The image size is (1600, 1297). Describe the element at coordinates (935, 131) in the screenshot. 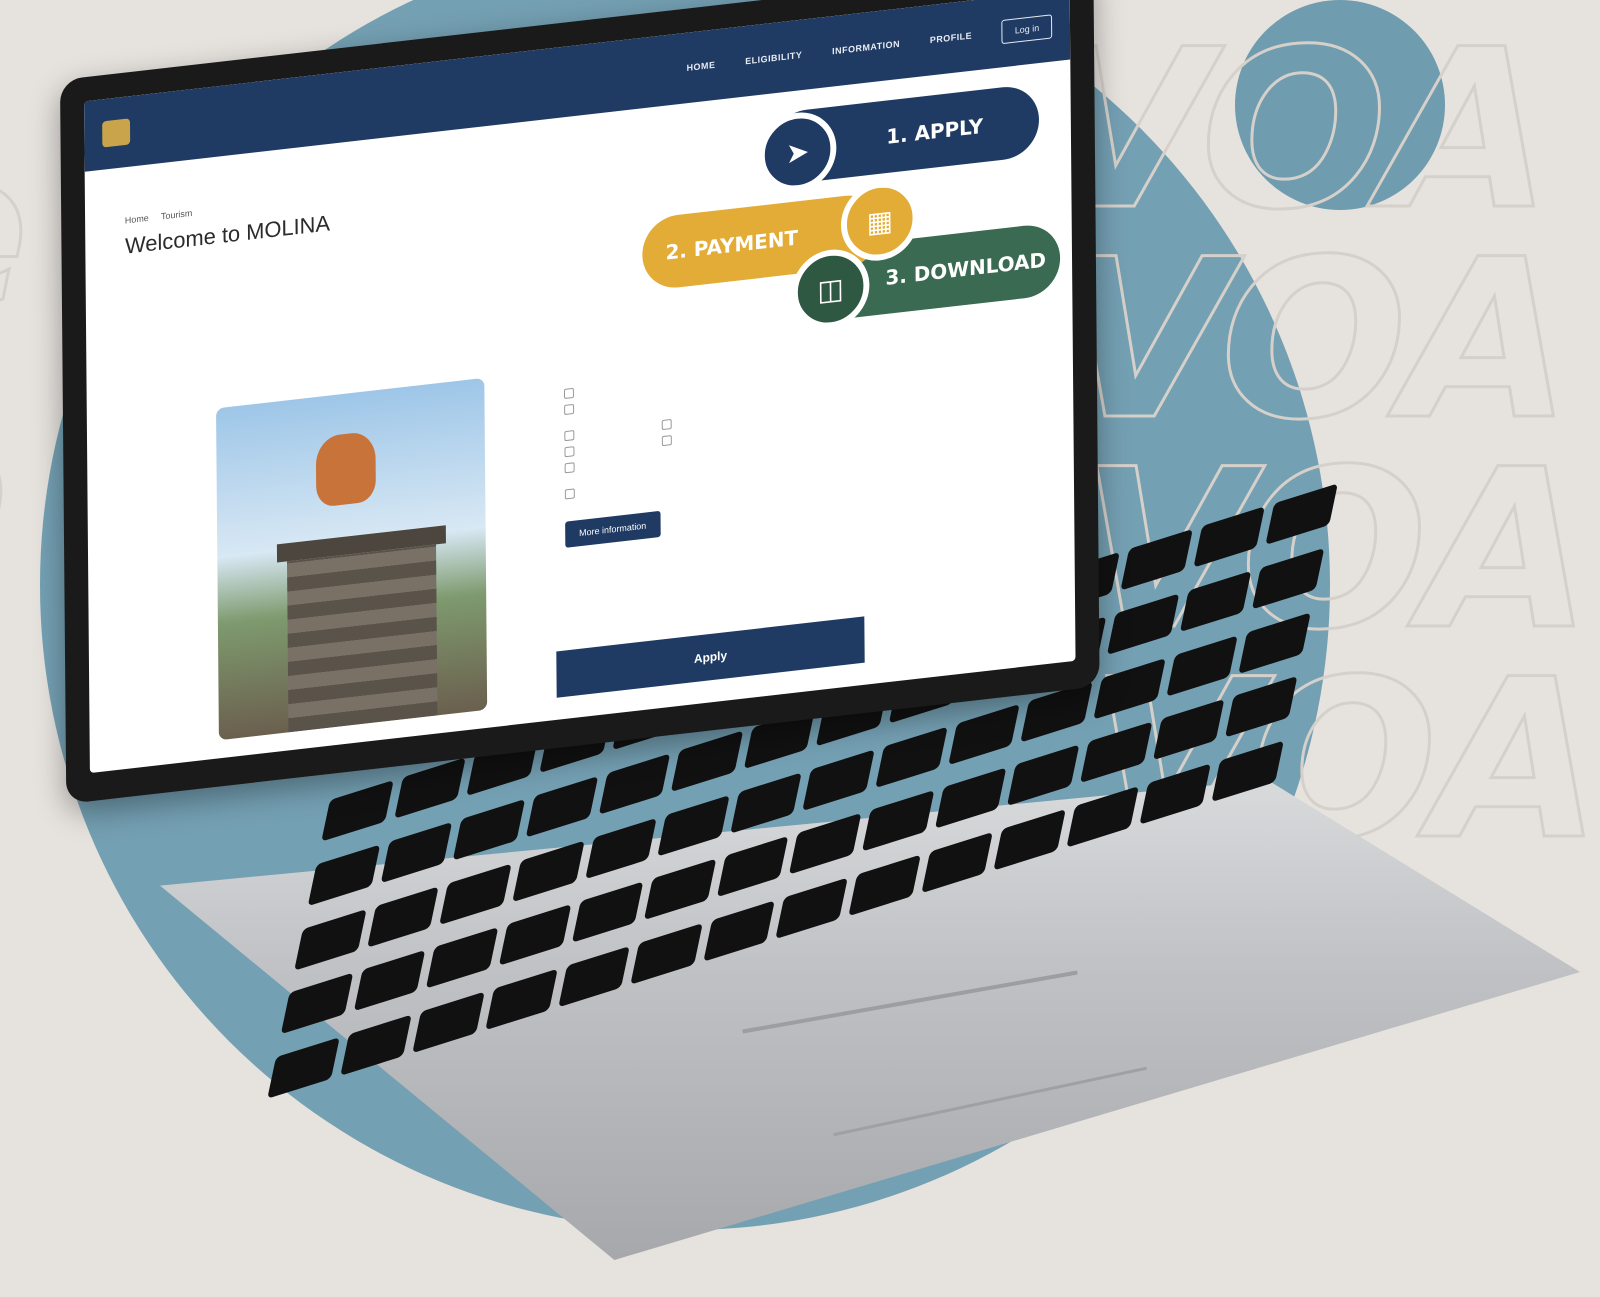

I see `step-apply-label: 1. APPLY` at that location.